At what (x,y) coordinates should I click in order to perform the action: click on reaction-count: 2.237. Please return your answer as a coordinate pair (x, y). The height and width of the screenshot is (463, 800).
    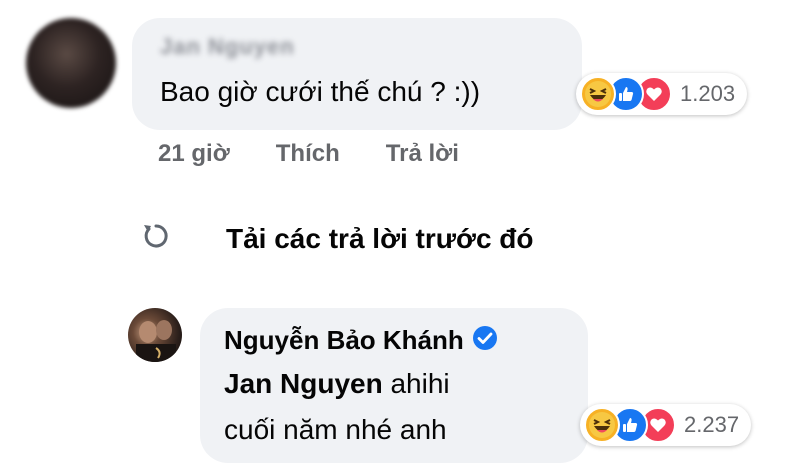
    Looking at the image, I should click on (711, 425).